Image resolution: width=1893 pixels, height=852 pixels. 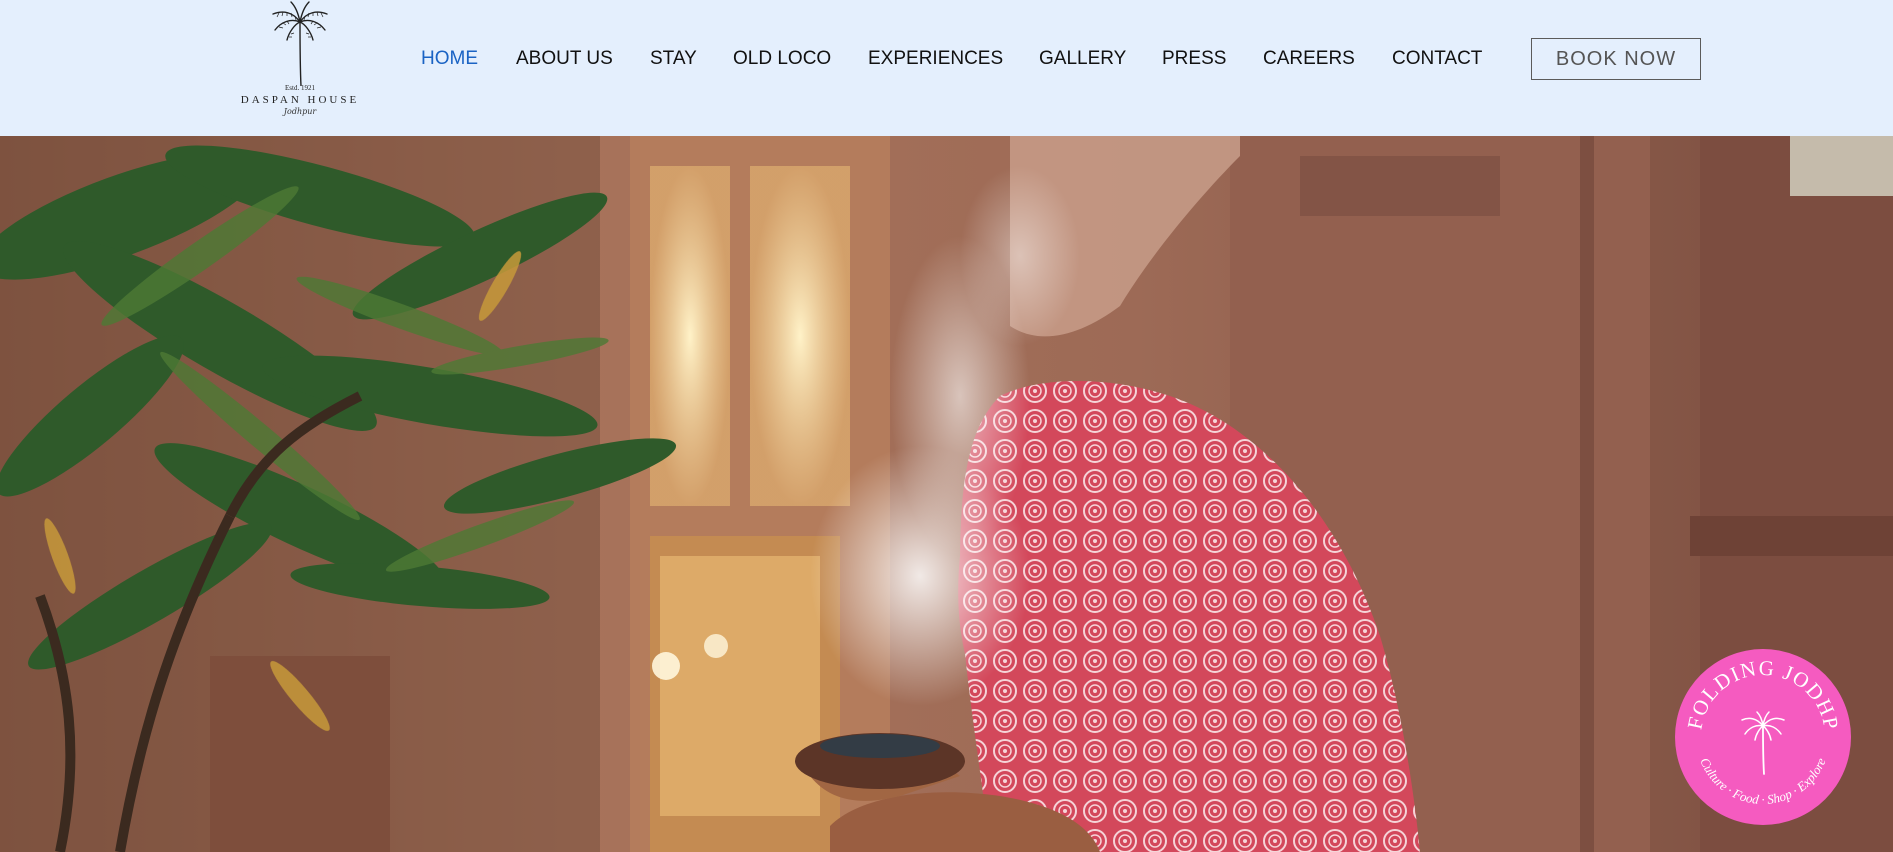 I want to click on logo-established-text: Estd. 1921, so click(x=300, y=88).